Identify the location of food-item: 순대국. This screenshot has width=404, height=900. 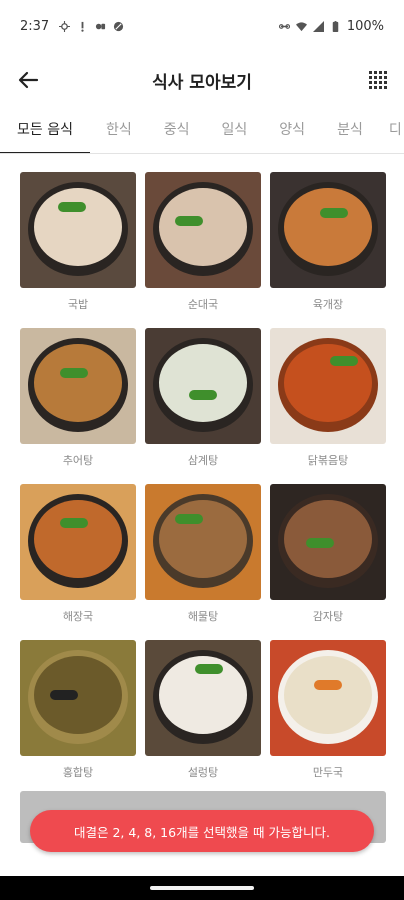
(203, 250).